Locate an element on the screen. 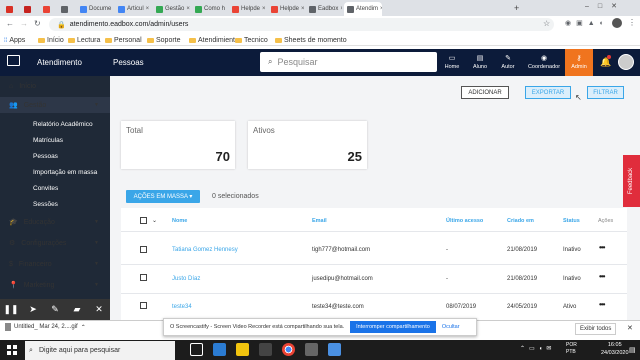  sidebar-subitem-sessoes: Sessões is located at coordinates (45, 204).